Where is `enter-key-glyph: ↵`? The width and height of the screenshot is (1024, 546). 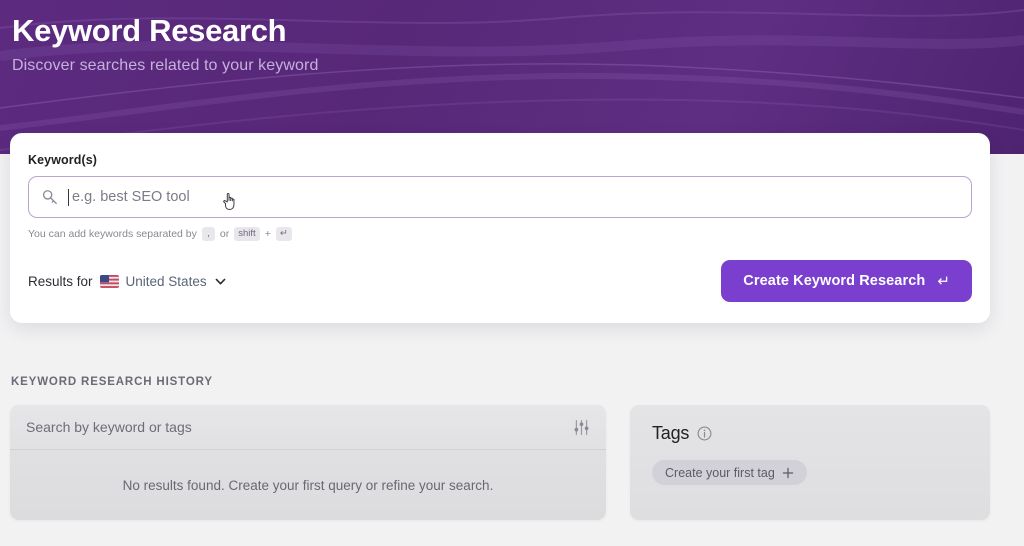 enter-key-glyph: ↵ is located at coordinates (943, 281).